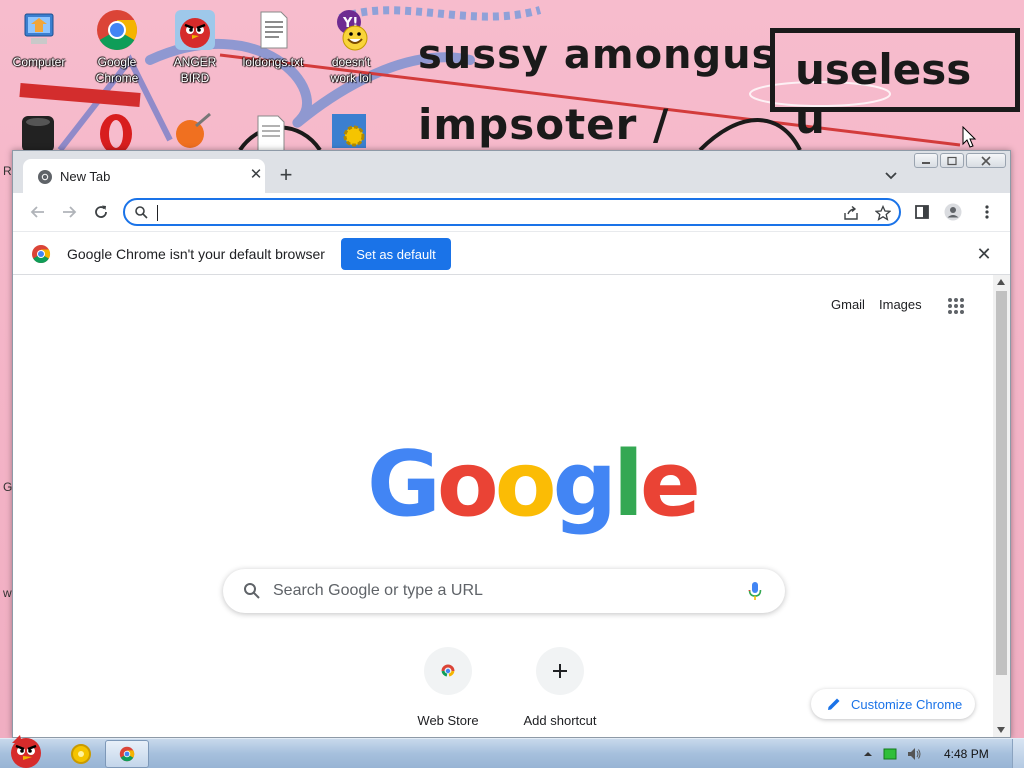  I want to click on web-store-icon, so click(448, 671).